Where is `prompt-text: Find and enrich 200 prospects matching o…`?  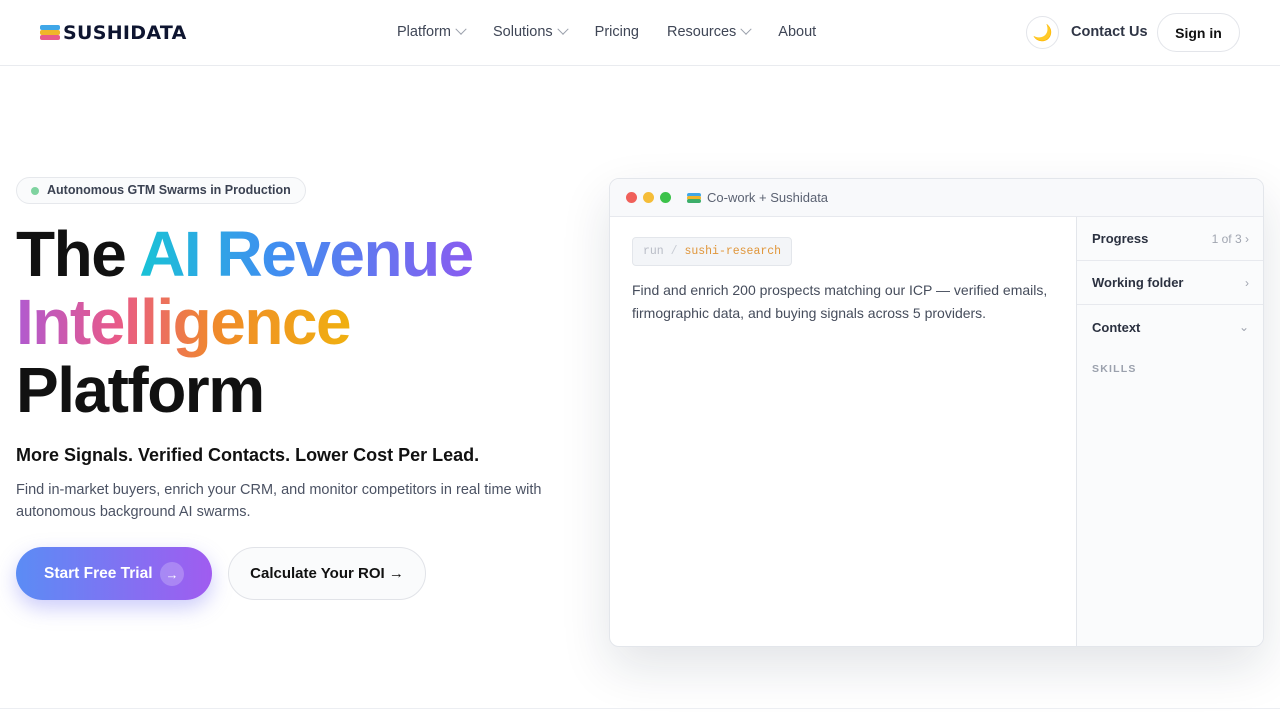 prompt-text: Find and enrich 200 prospects matching o… is located at coordinates (840, 301).